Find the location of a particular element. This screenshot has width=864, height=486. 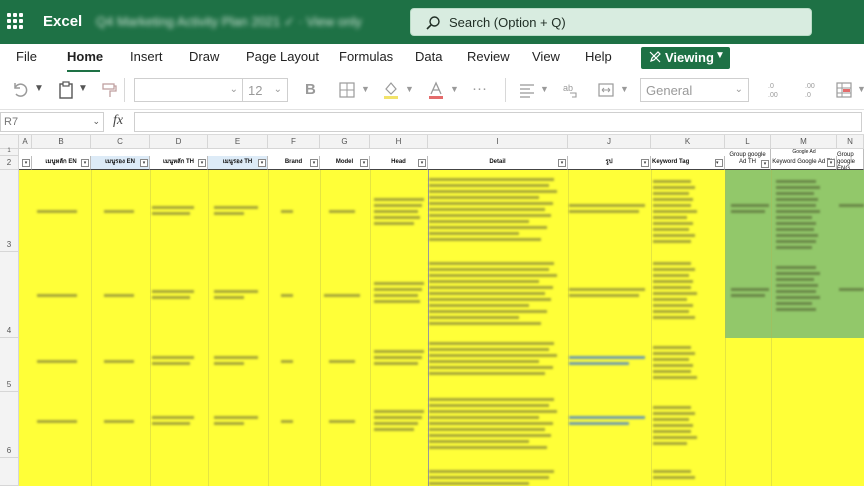

merge-chevron-icon: ▼ is located at coordinates (624, 89).